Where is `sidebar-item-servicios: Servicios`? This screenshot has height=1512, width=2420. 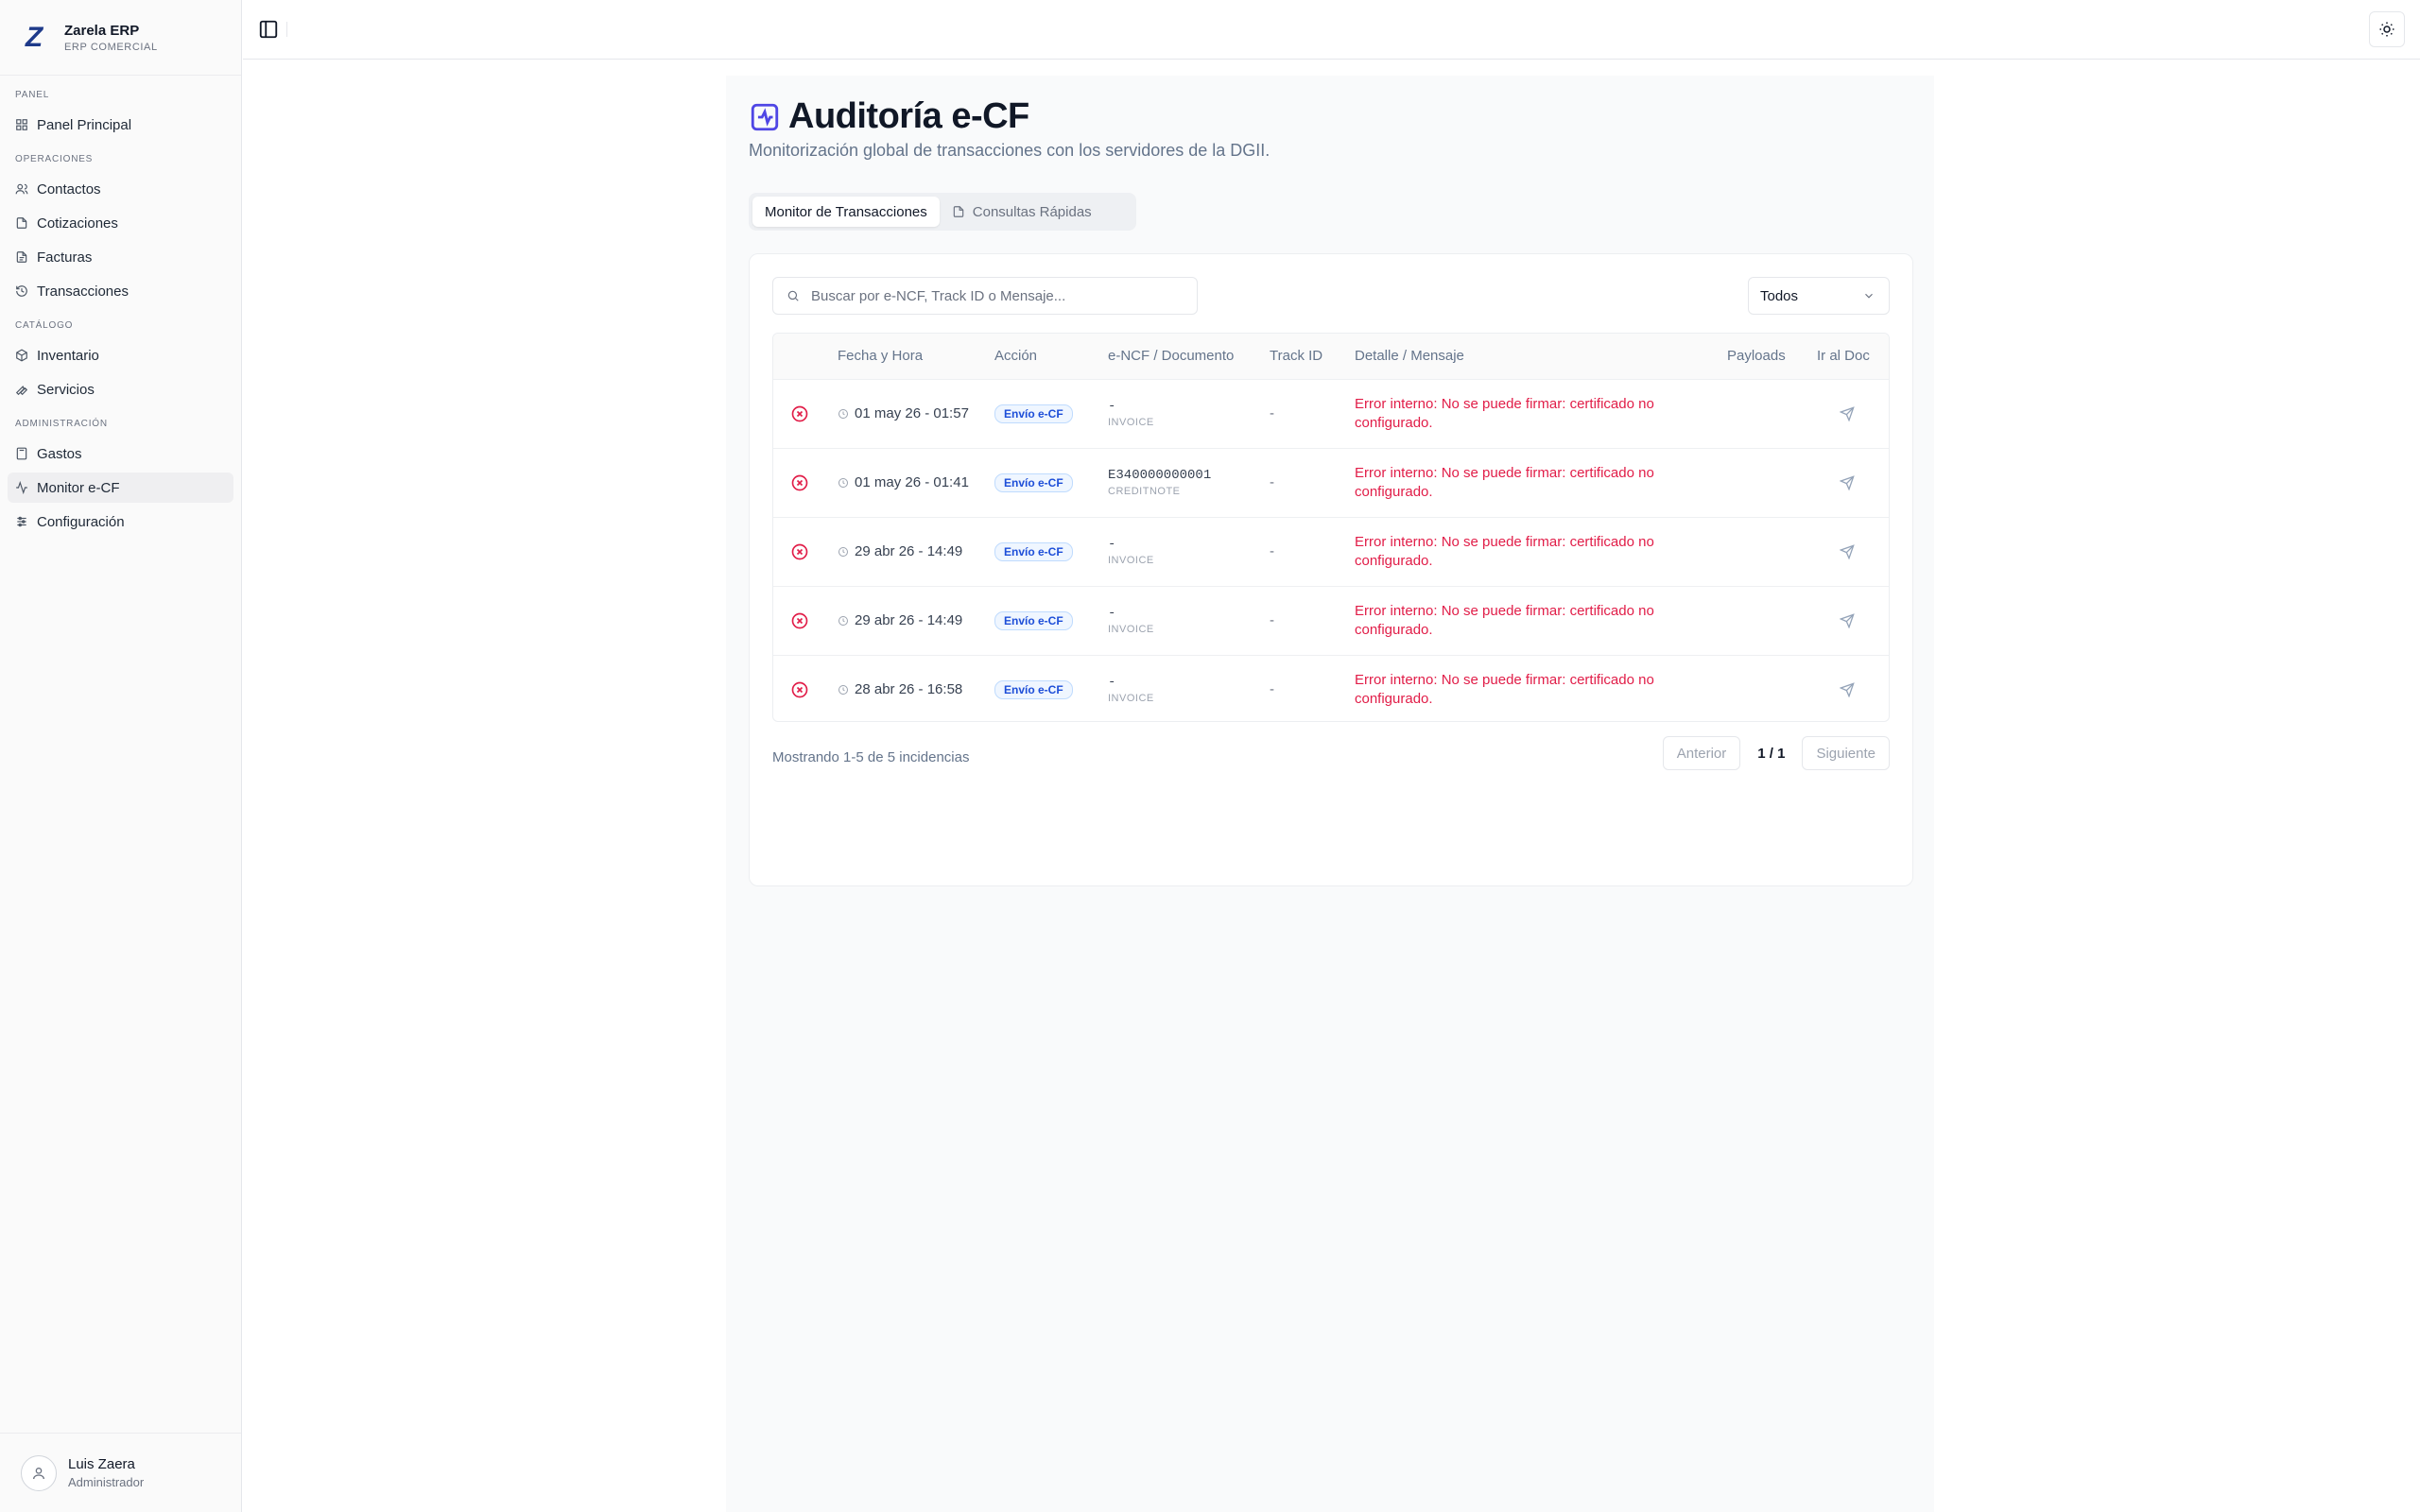
sidebar-item-servicios: Servicios is located at coordinates (120, 389).